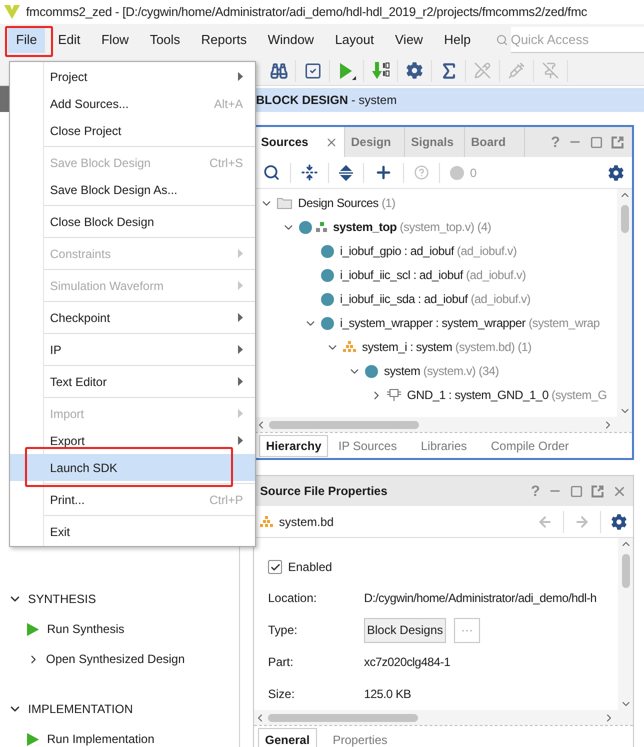  I want to click on property-label: Part:, so click(281, 662).